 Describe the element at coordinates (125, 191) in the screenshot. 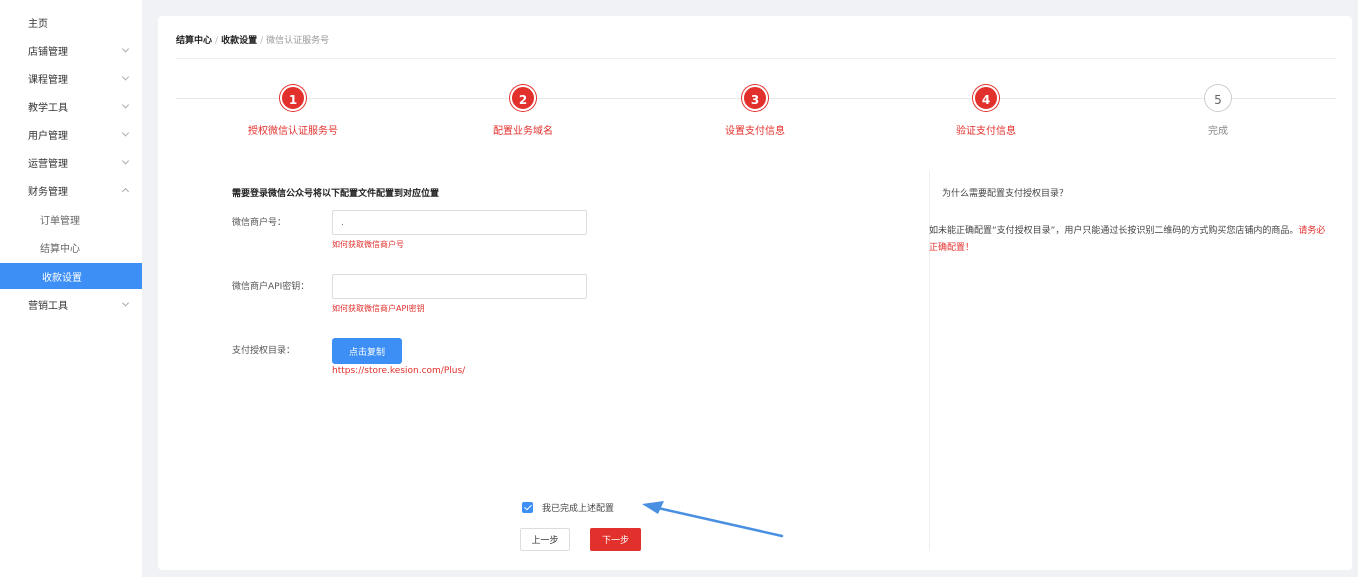

I see `chevron-up-icon` at that location.